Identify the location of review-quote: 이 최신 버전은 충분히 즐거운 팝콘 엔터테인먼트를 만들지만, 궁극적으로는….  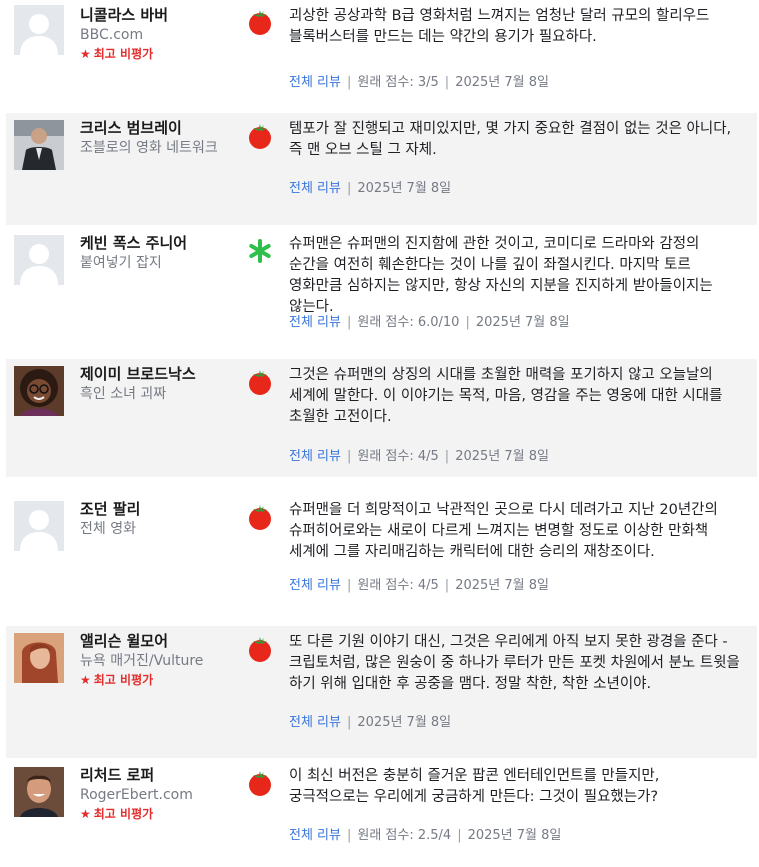
(474, 786).